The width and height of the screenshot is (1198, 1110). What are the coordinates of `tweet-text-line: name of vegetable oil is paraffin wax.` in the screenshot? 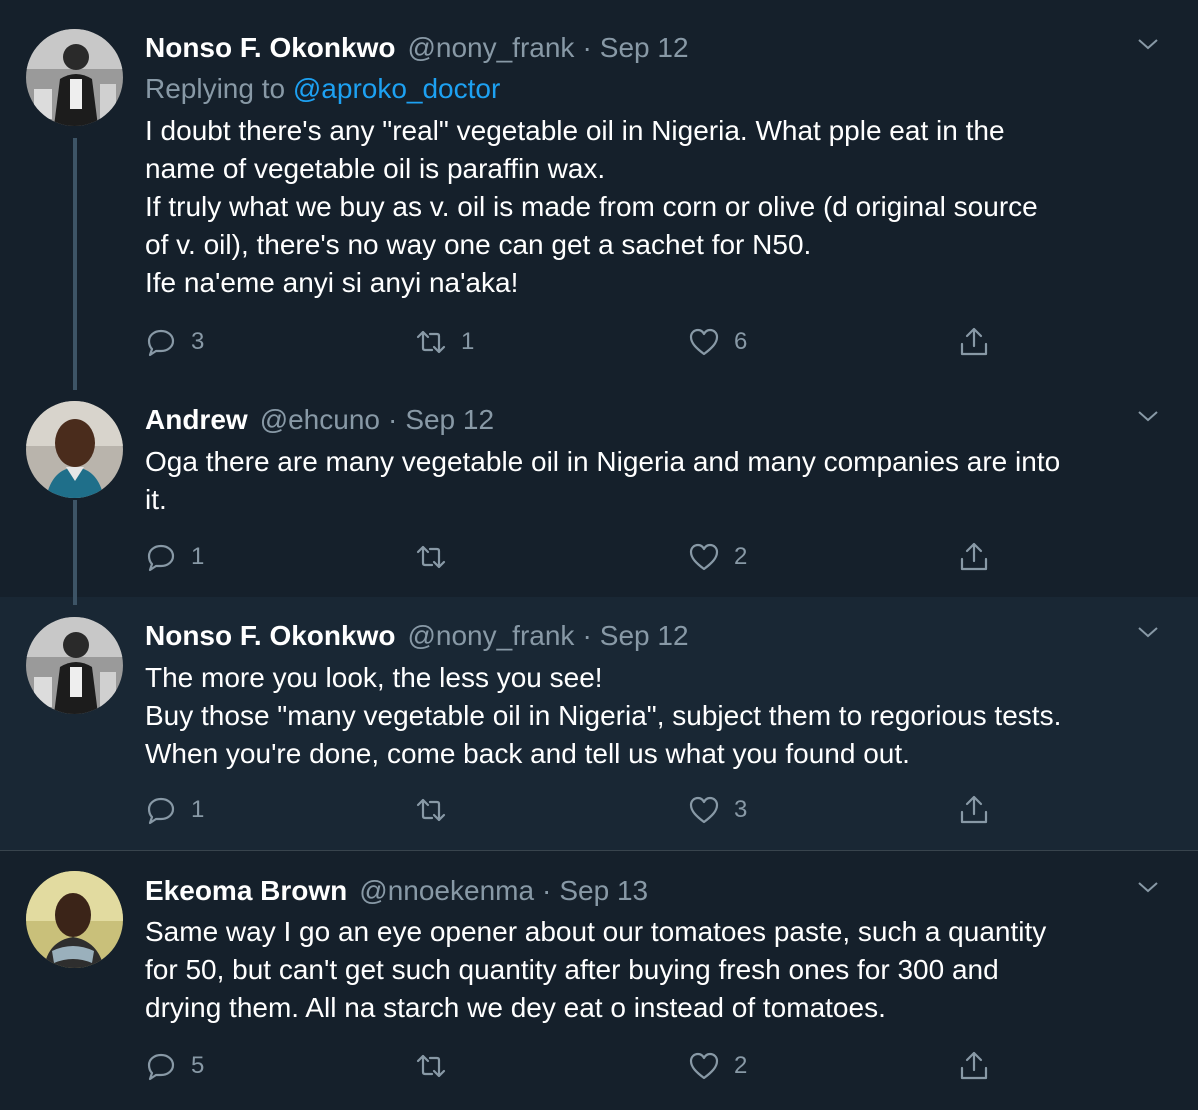 It's located at (375, 168).